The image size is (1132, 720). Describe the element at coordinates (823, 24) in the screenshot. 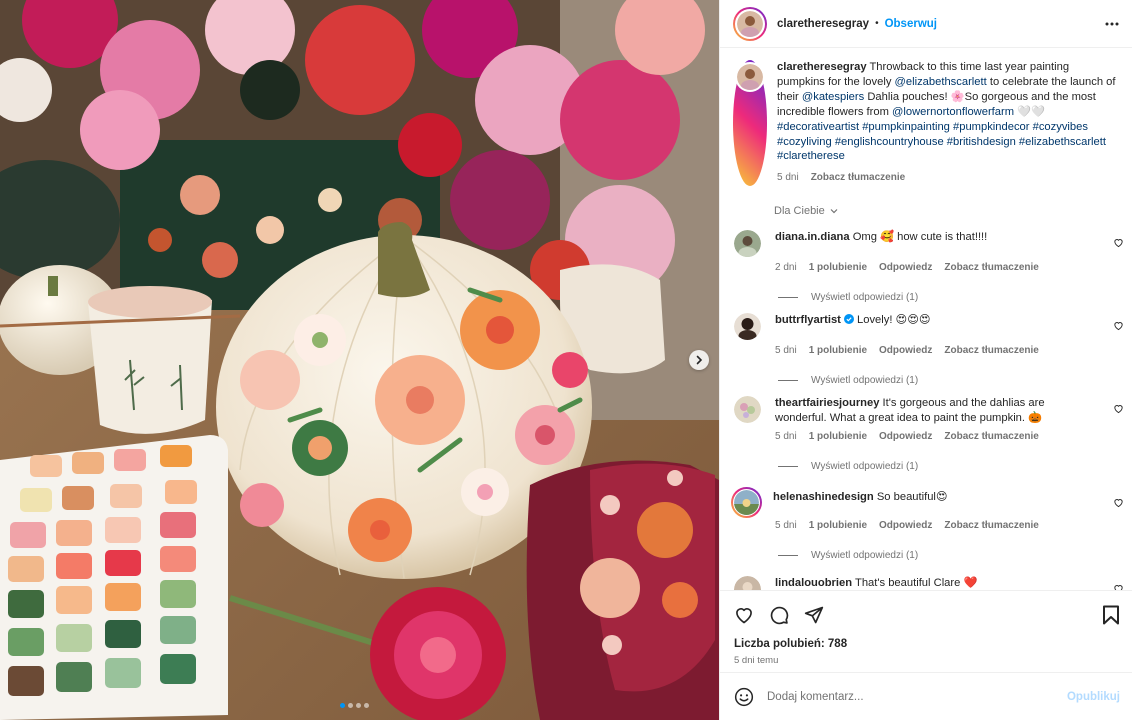

I see `author-username: claretheresegray` at that location.